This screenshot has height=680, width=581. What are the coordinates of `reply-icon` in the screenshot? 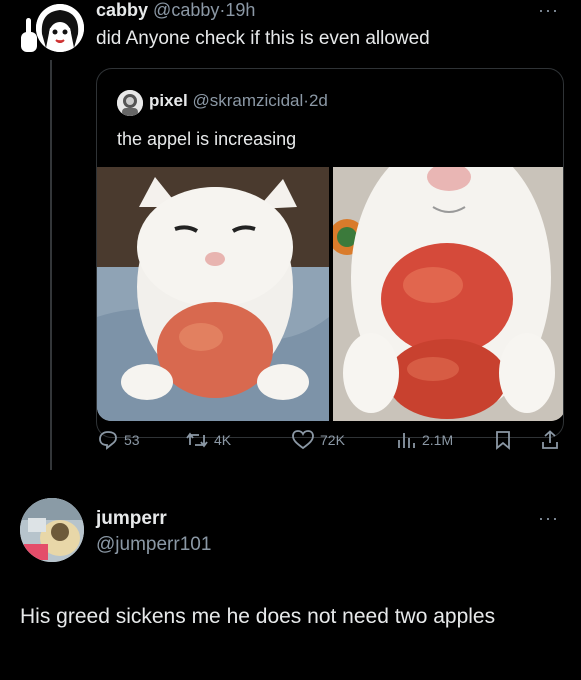 It's located at (108, 440).